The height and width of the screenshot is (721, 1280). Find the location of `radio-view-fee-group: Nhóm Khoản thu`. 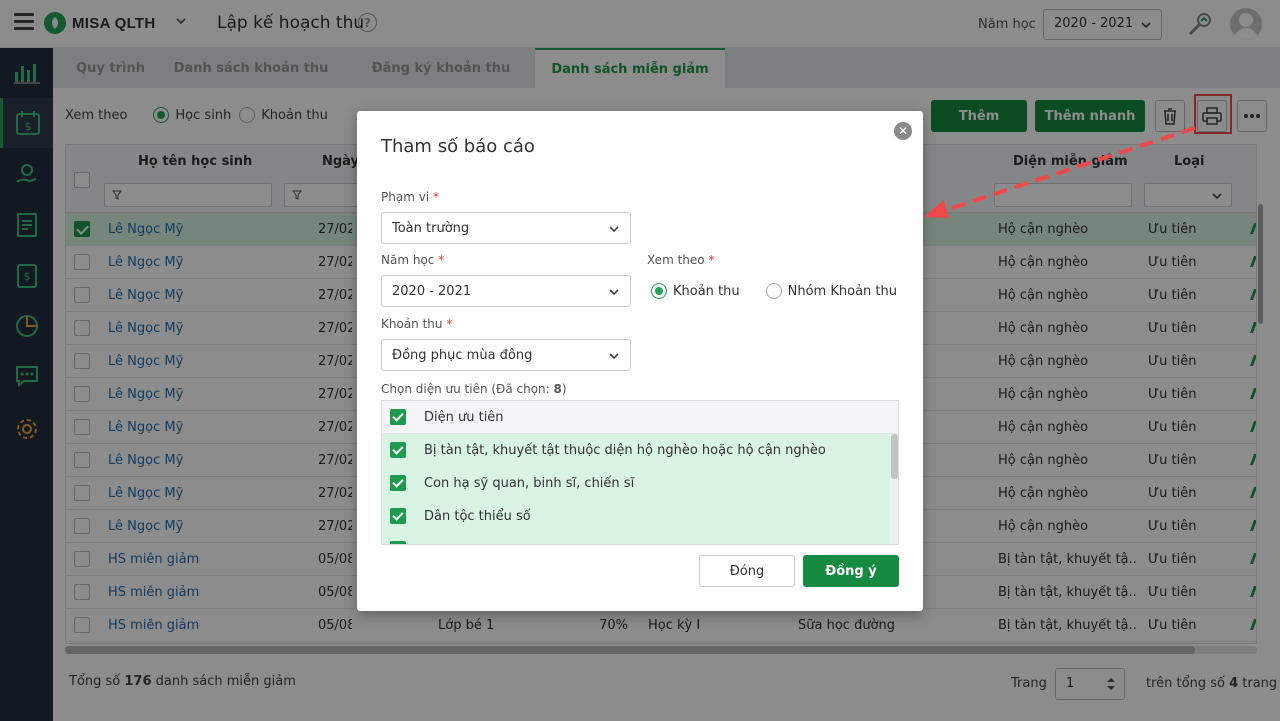

radio-view-fee-group: Nhóm Khoản thu is located at coordinates (831, 291).